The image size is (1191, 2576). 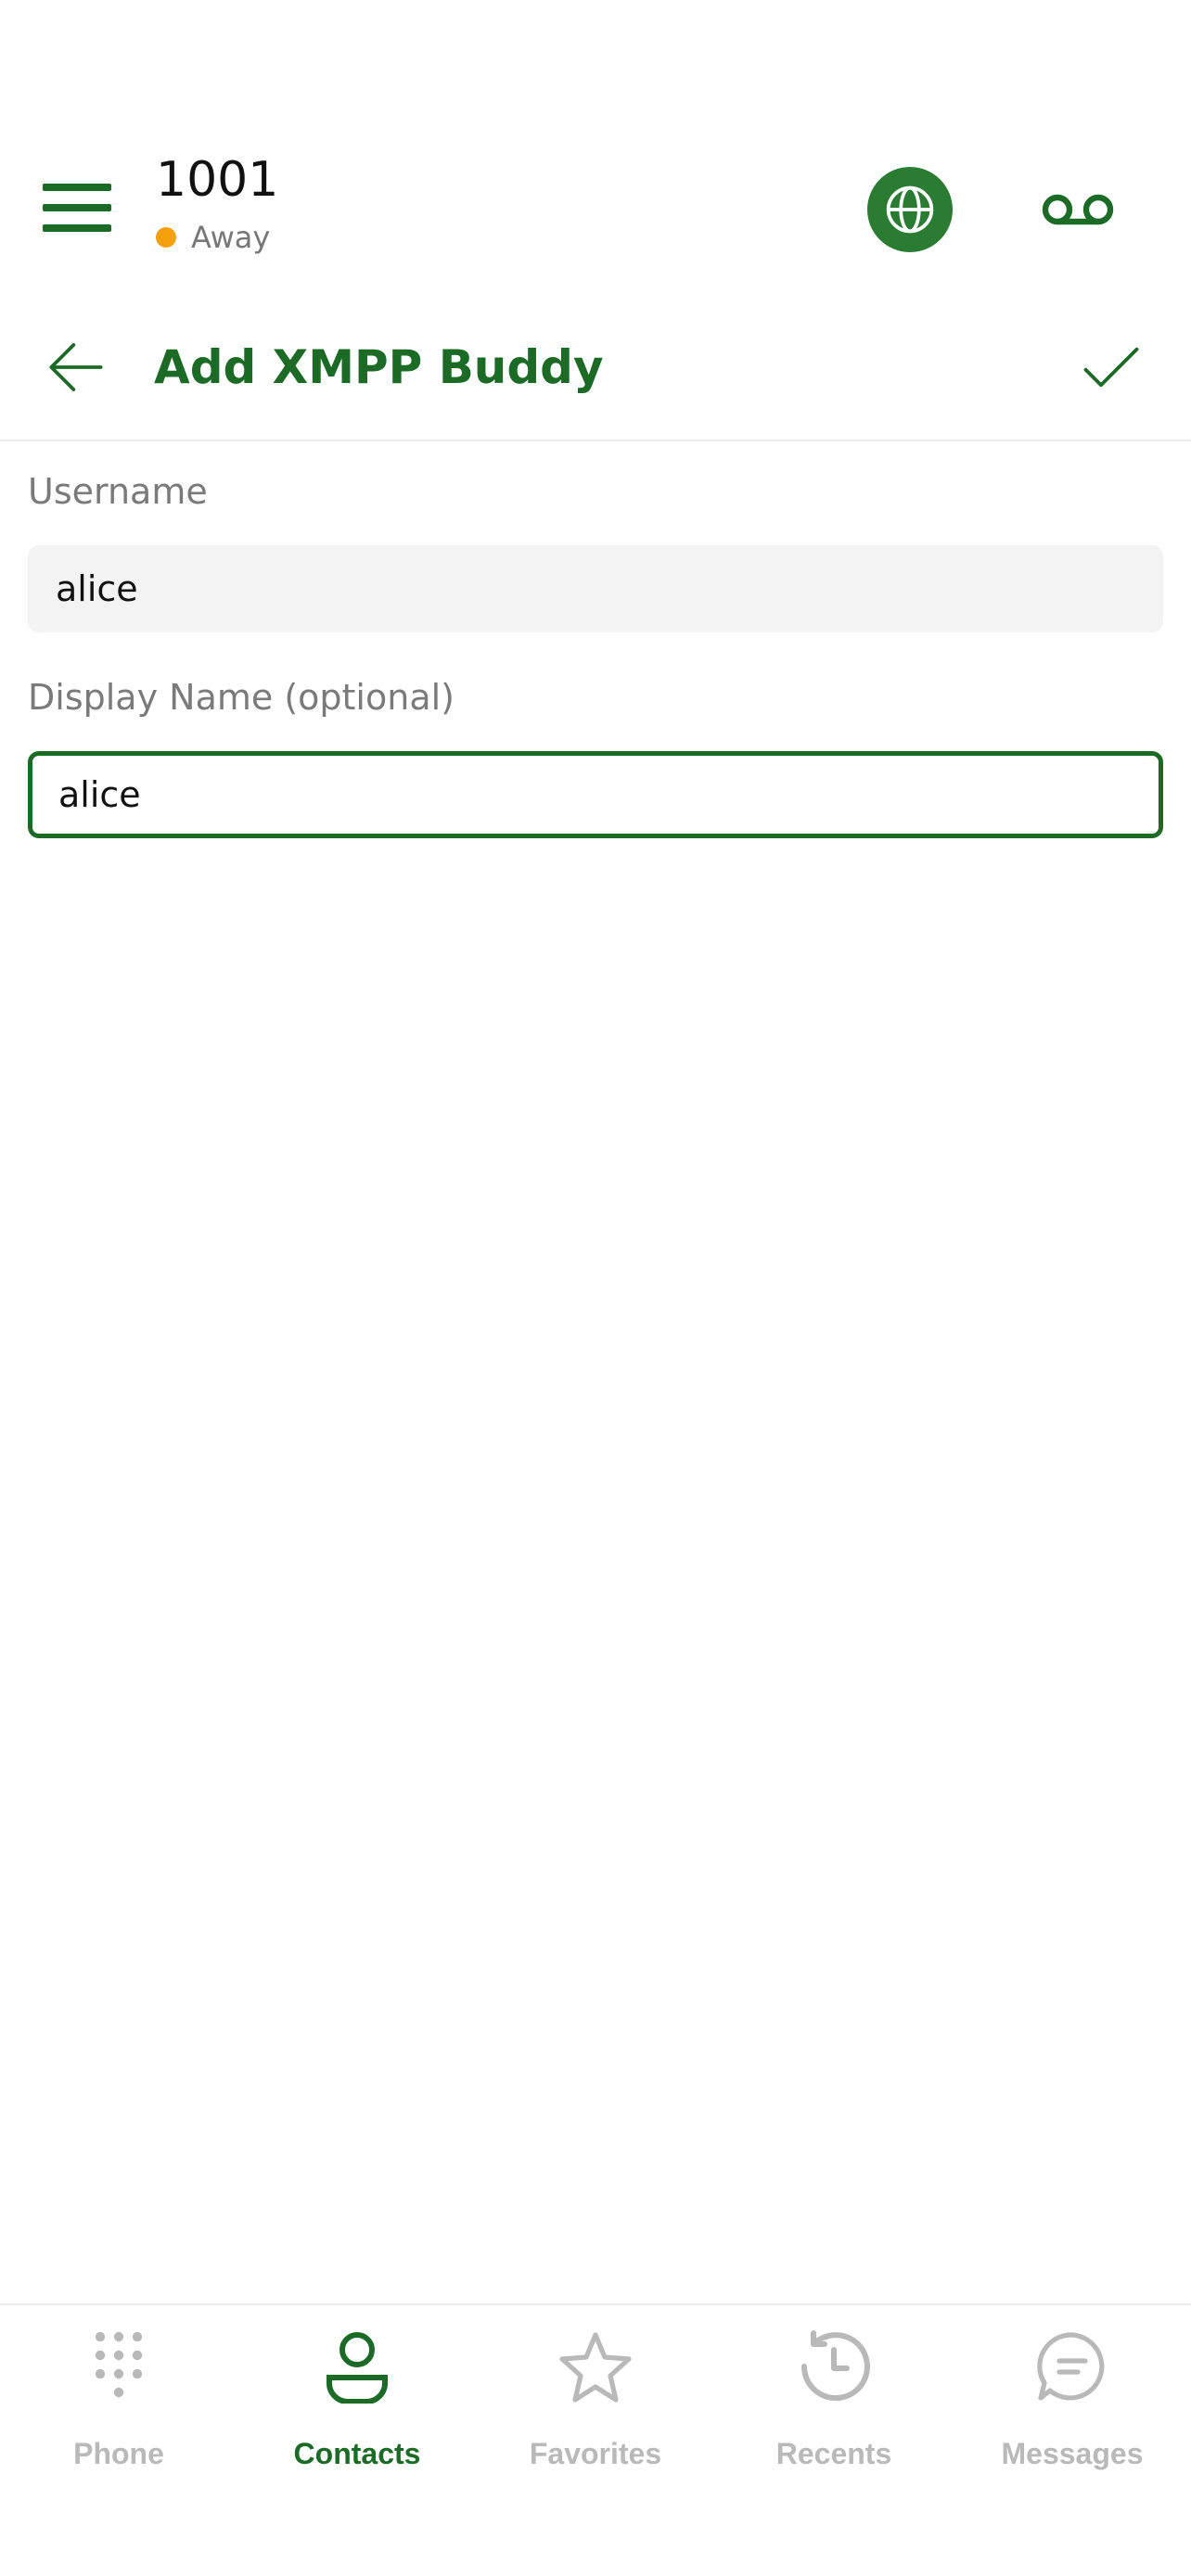 I want to click on nav-tab-messages: Messages, so click(x=1073, y=2404).